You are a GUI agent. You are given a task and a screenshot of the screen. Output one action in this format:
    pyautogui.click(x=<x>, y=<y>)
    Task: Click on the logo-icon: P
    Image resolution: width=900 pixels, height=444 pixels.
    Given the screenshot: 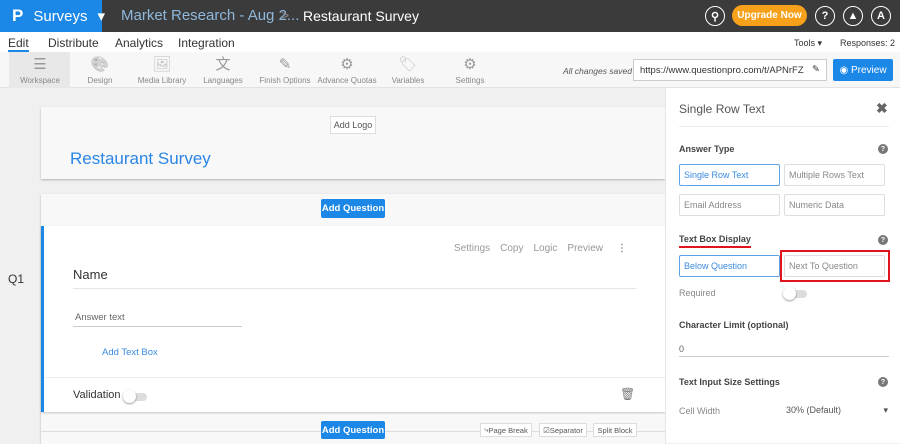 What is the action you would take?
    pyautogui.click(x=18, y=15)
    